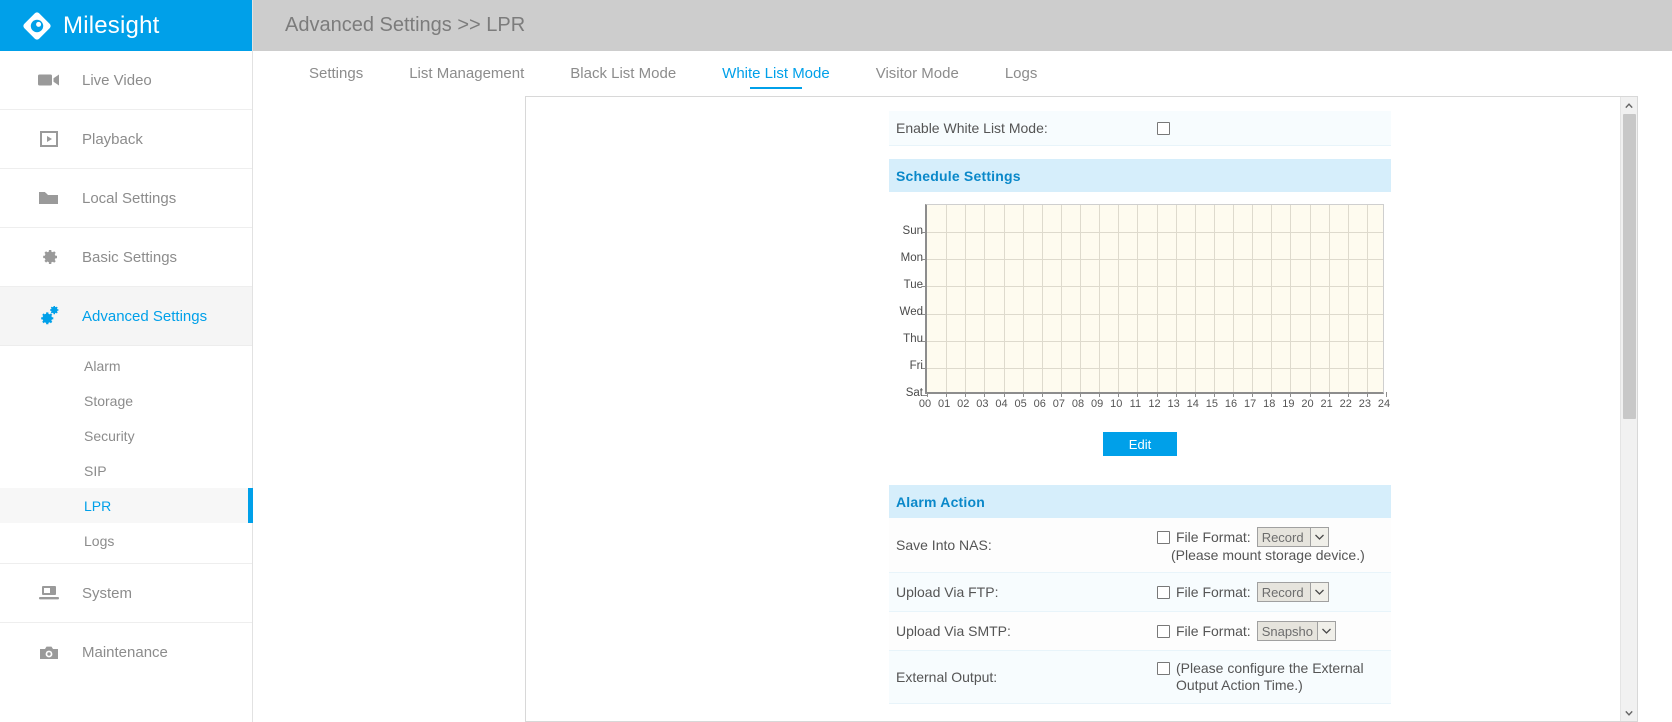  What do you see at coordinates (98, 505) in the screenshot?
I see `sidebar-subitem-label: LPR` at bounding box center [98, 505].